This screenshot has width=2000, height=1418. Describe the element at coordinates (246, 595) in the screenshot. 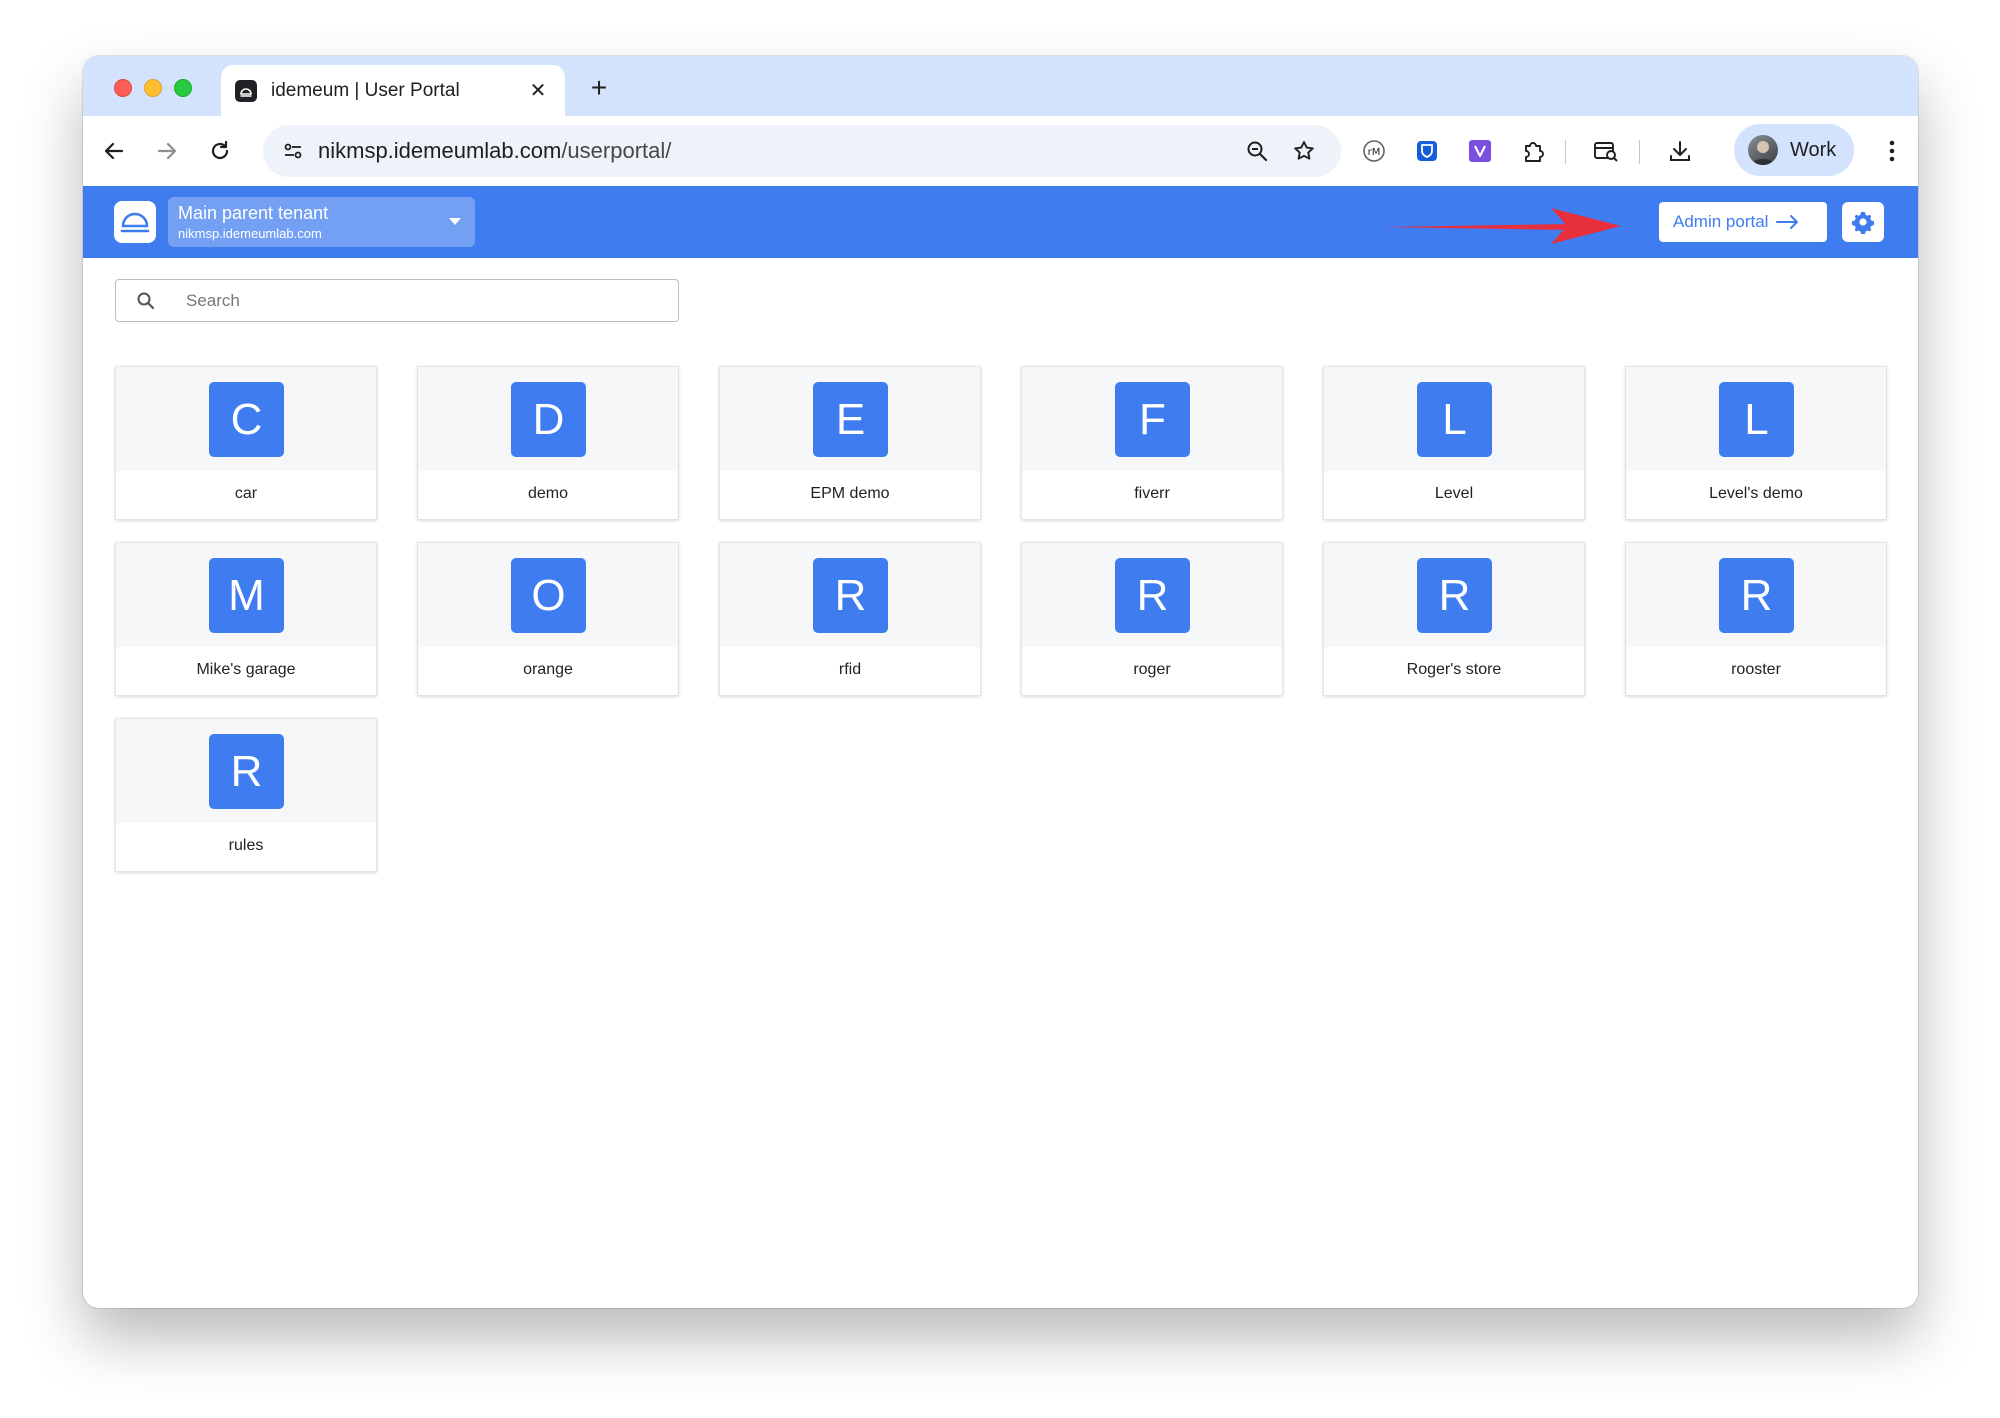

I see `app-letter-icon: M` at that location.